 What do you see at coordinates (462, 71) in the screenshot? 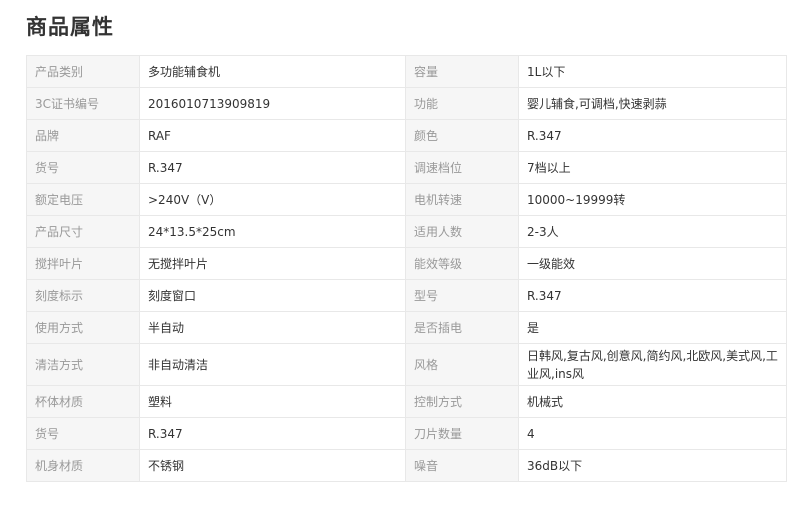
I see `attr-label: 容量` at bounding box center [462, 71].